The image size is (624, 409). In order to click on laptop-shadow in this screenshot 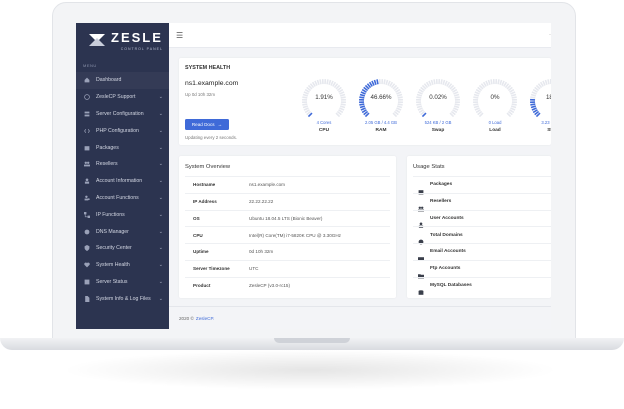, I will do `click(310, 370)`.